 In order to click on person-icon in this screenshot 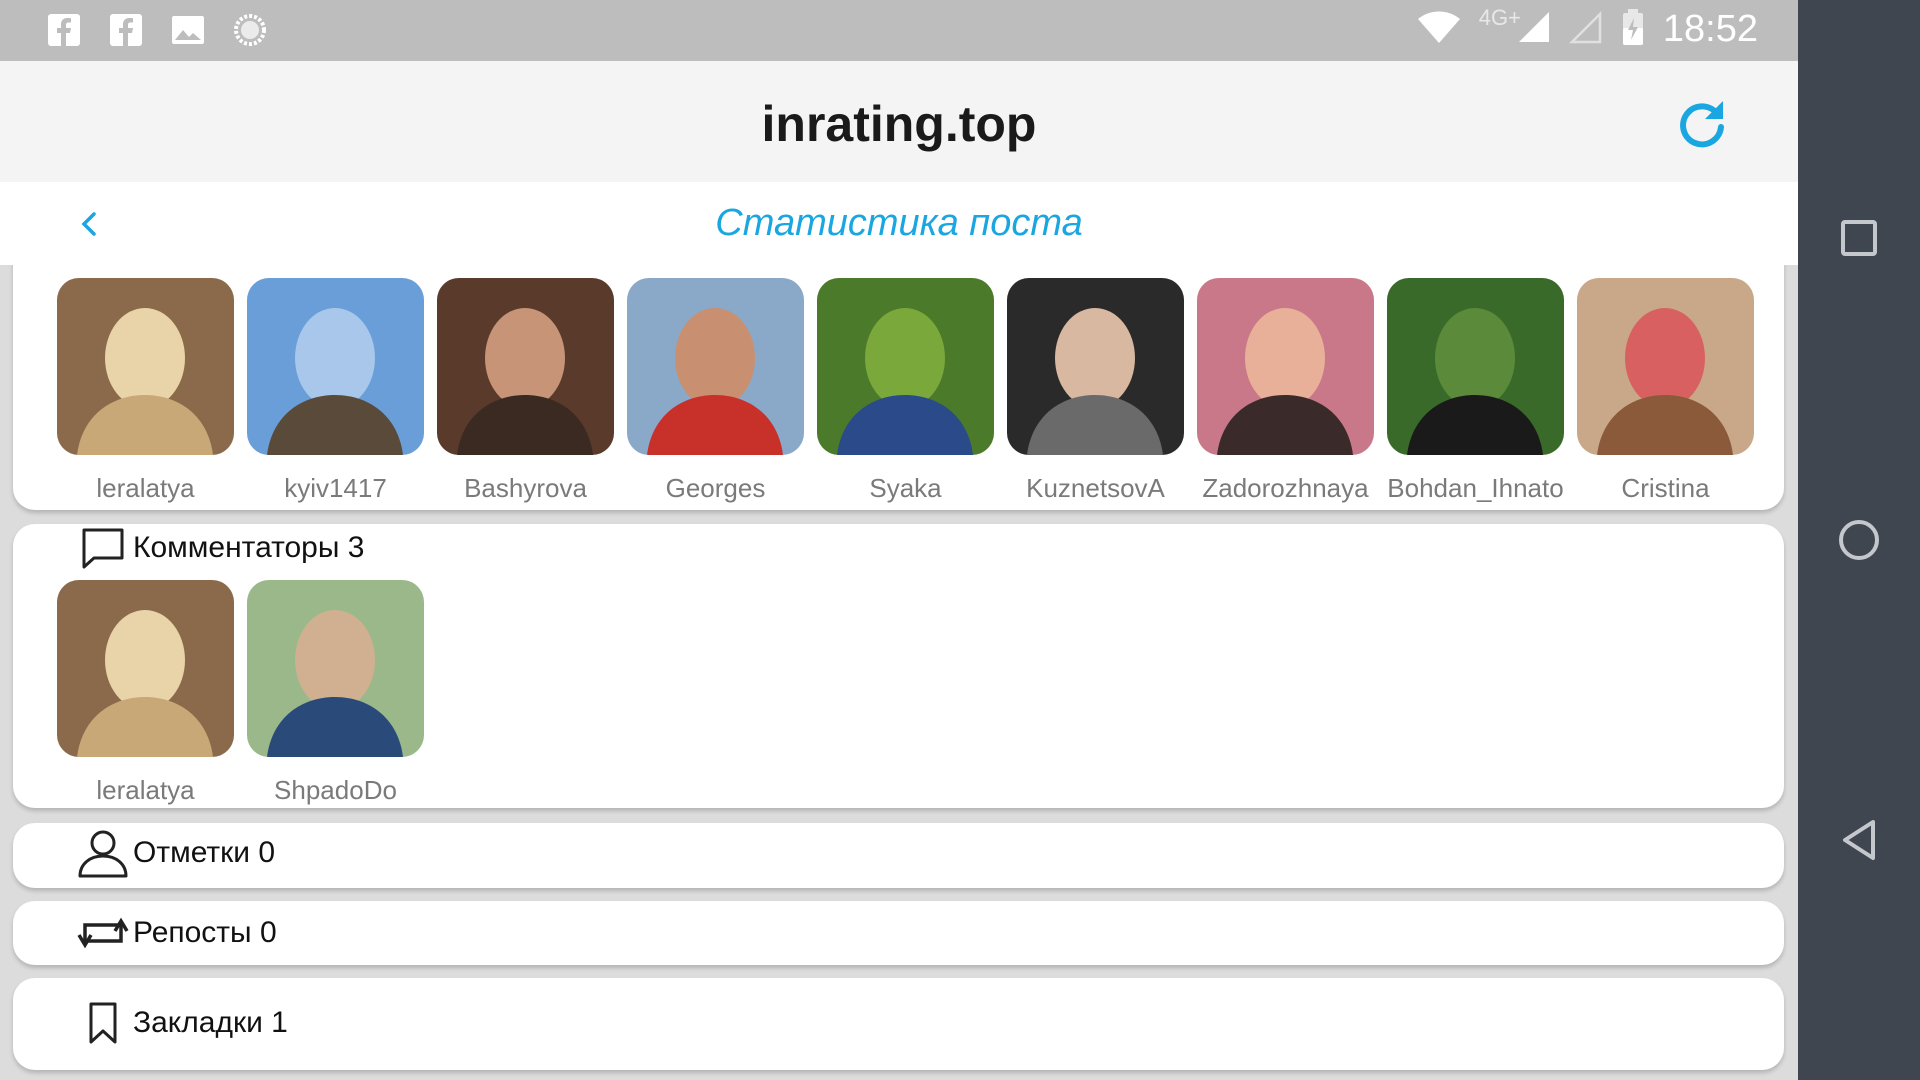, I will do `click(103, 853)`.